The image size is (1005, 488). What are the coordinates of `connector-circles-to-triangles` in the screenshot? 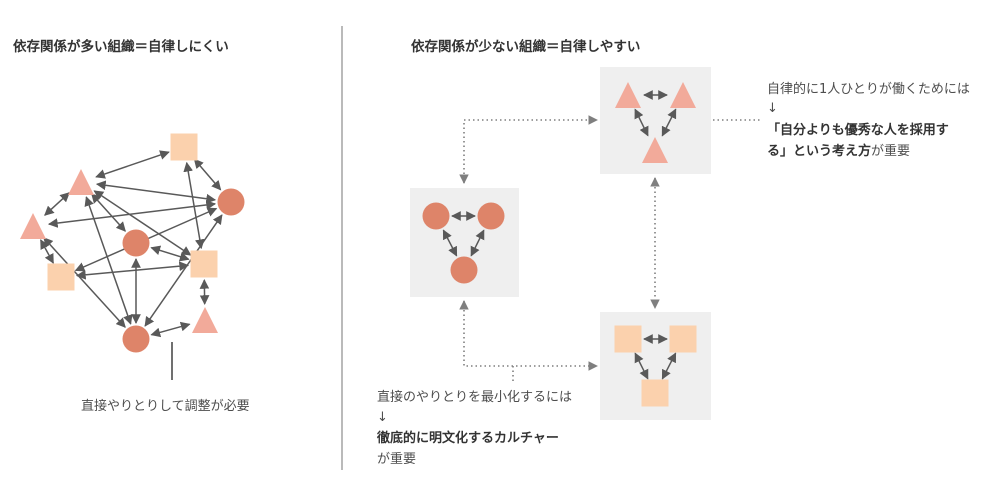 It's located at (528, 149).